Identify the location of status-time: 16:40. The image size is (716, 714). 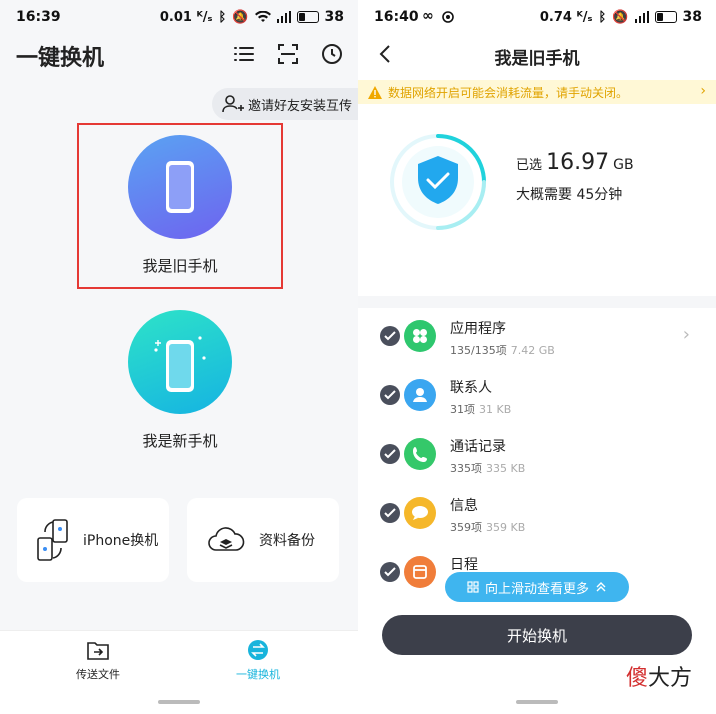
(396, 17).